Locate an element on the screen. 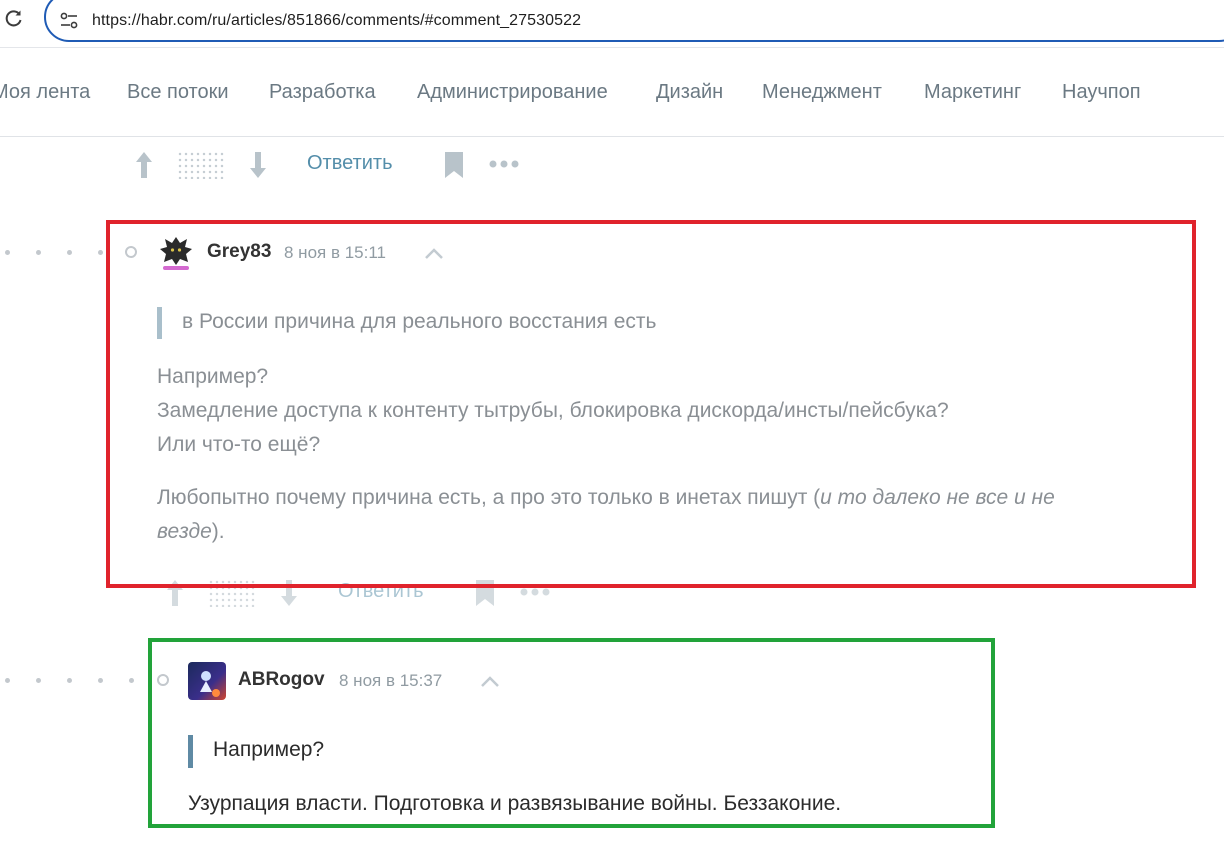  wolf-avatar-icon is located at coordinates (176, 253).